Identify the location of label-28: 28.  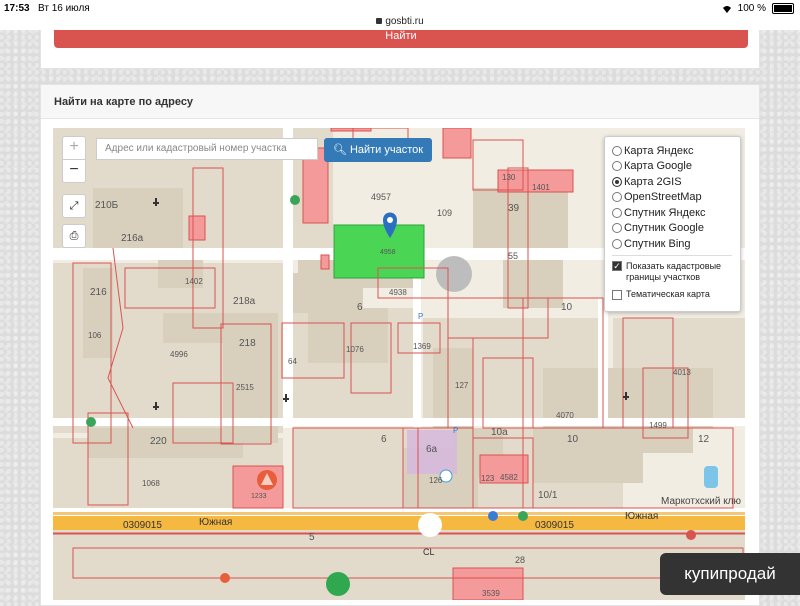
(520, 560).